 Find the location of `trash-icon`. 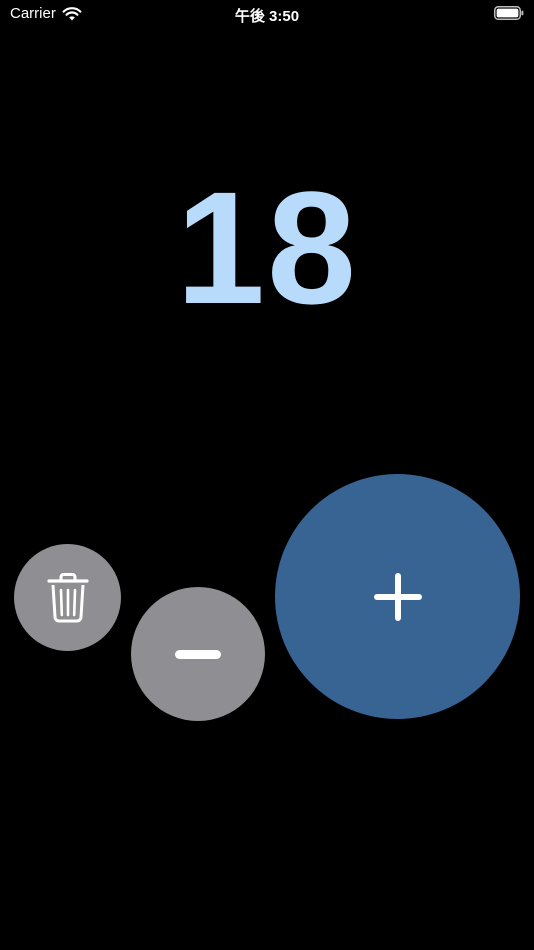

trash-icon is located at coordinates (67, 597).